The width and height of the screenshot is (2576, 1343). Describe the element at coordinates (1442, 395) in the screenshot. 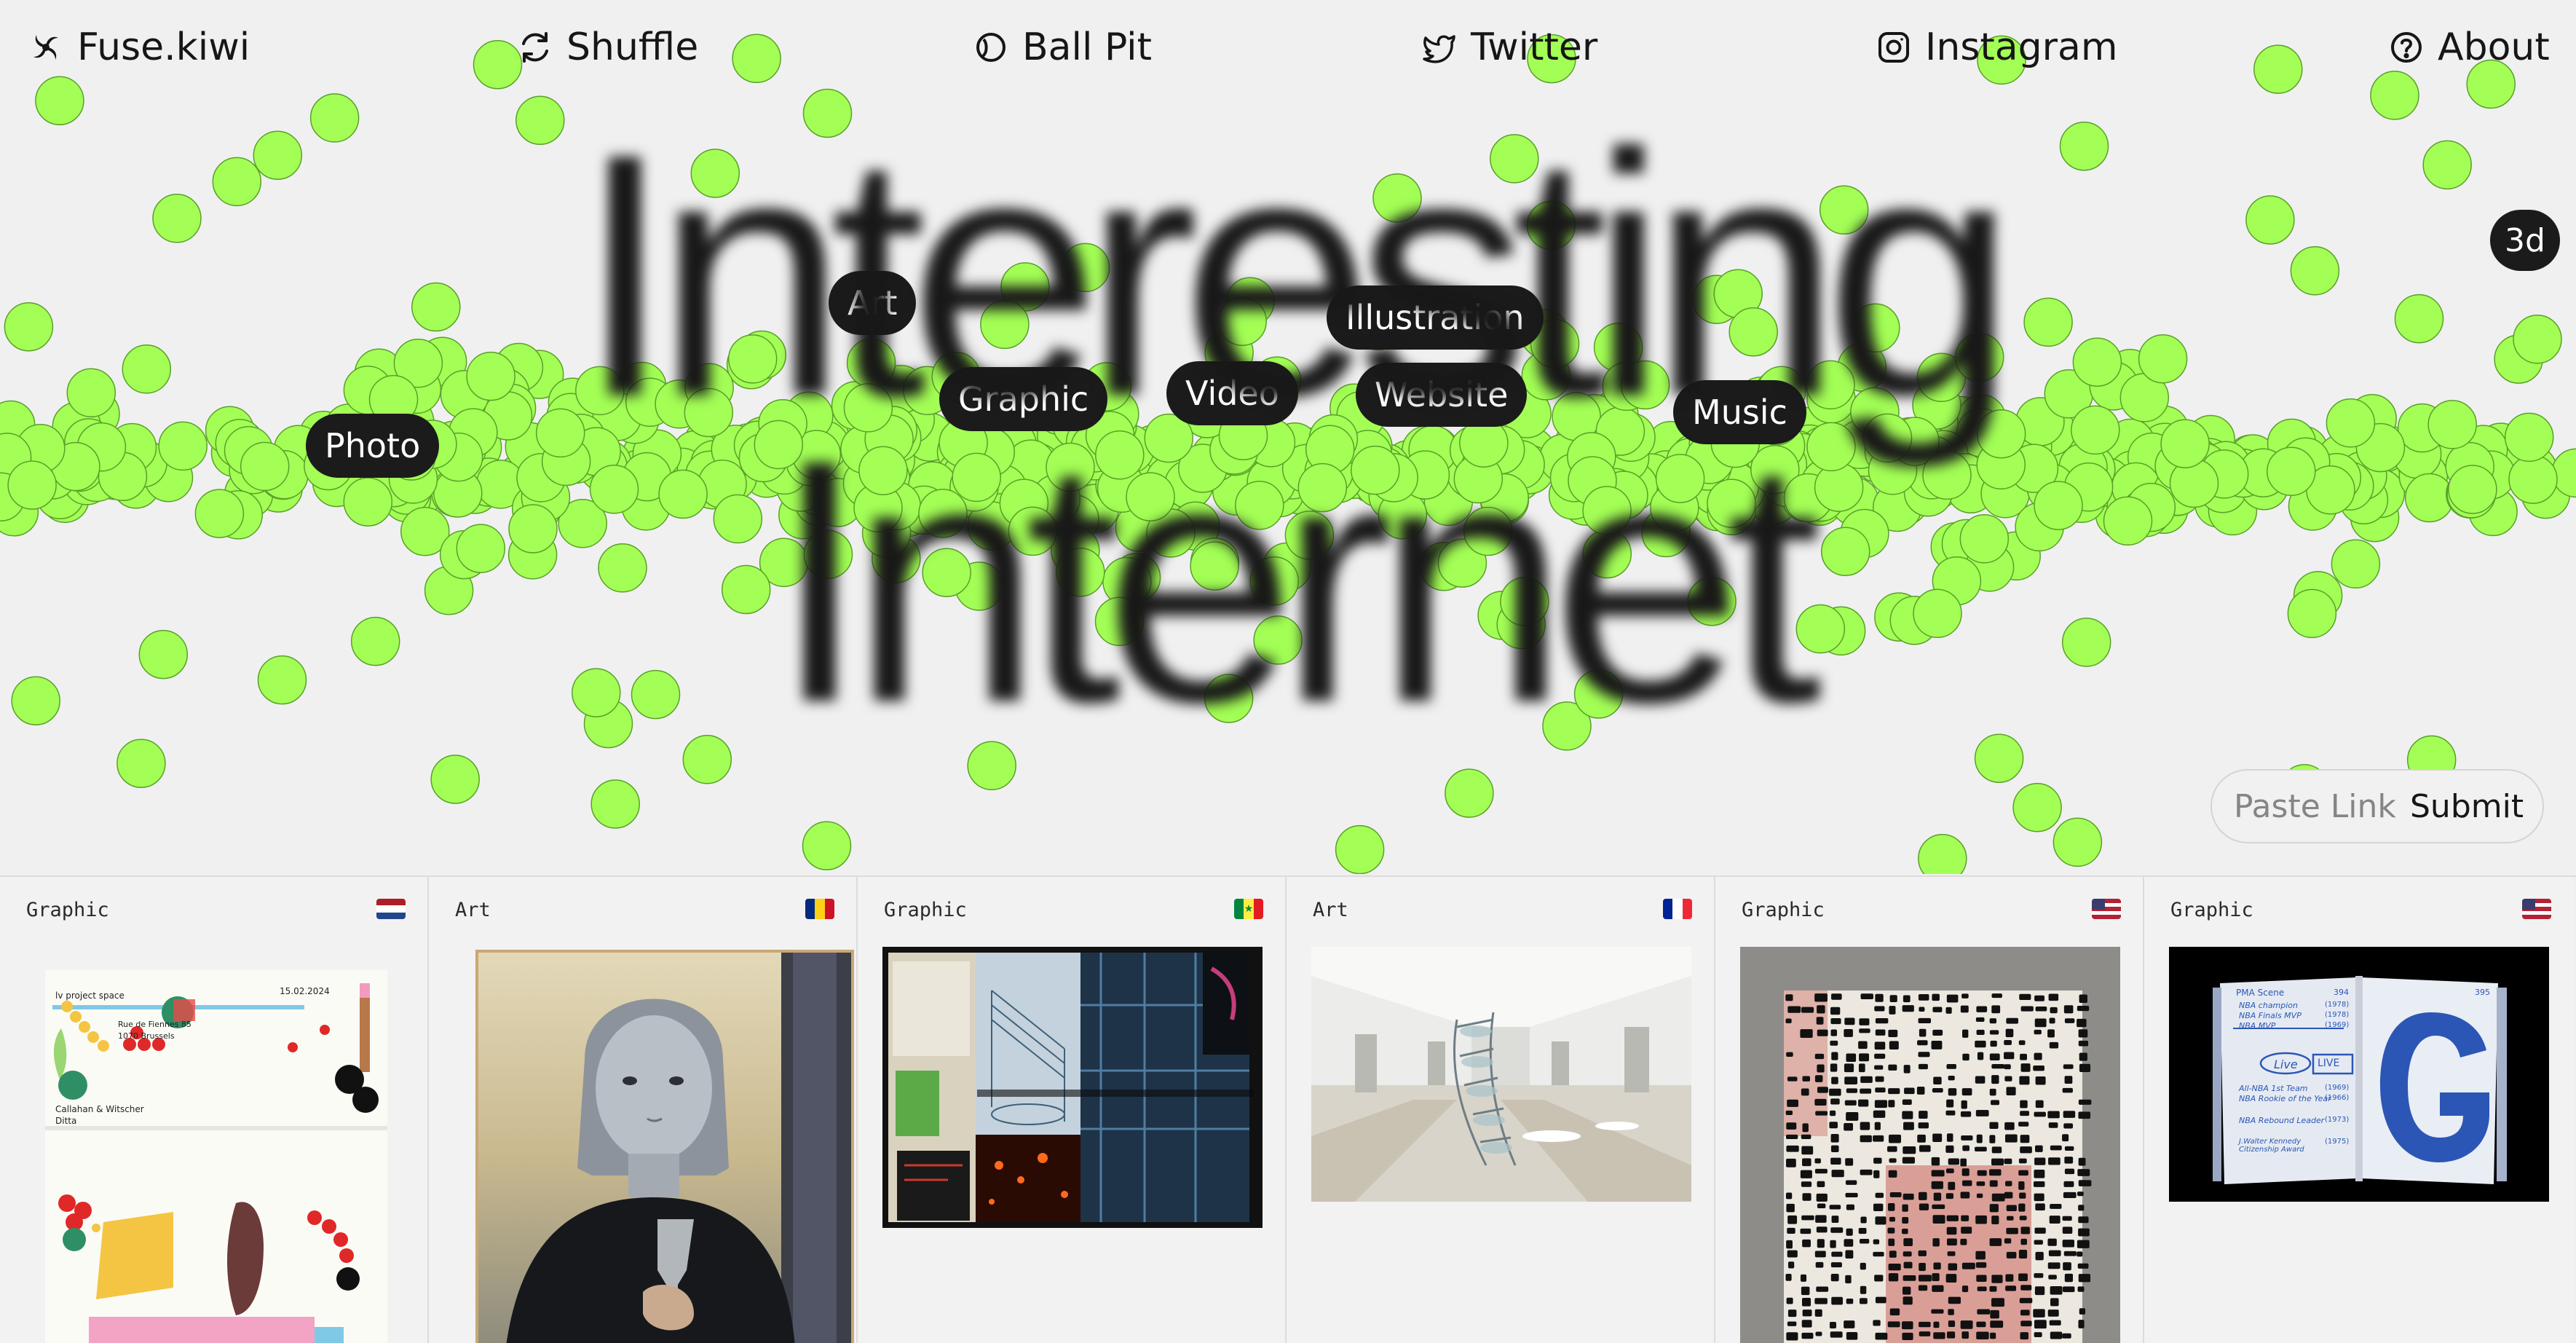

I see `tag-website: Website` at that location.